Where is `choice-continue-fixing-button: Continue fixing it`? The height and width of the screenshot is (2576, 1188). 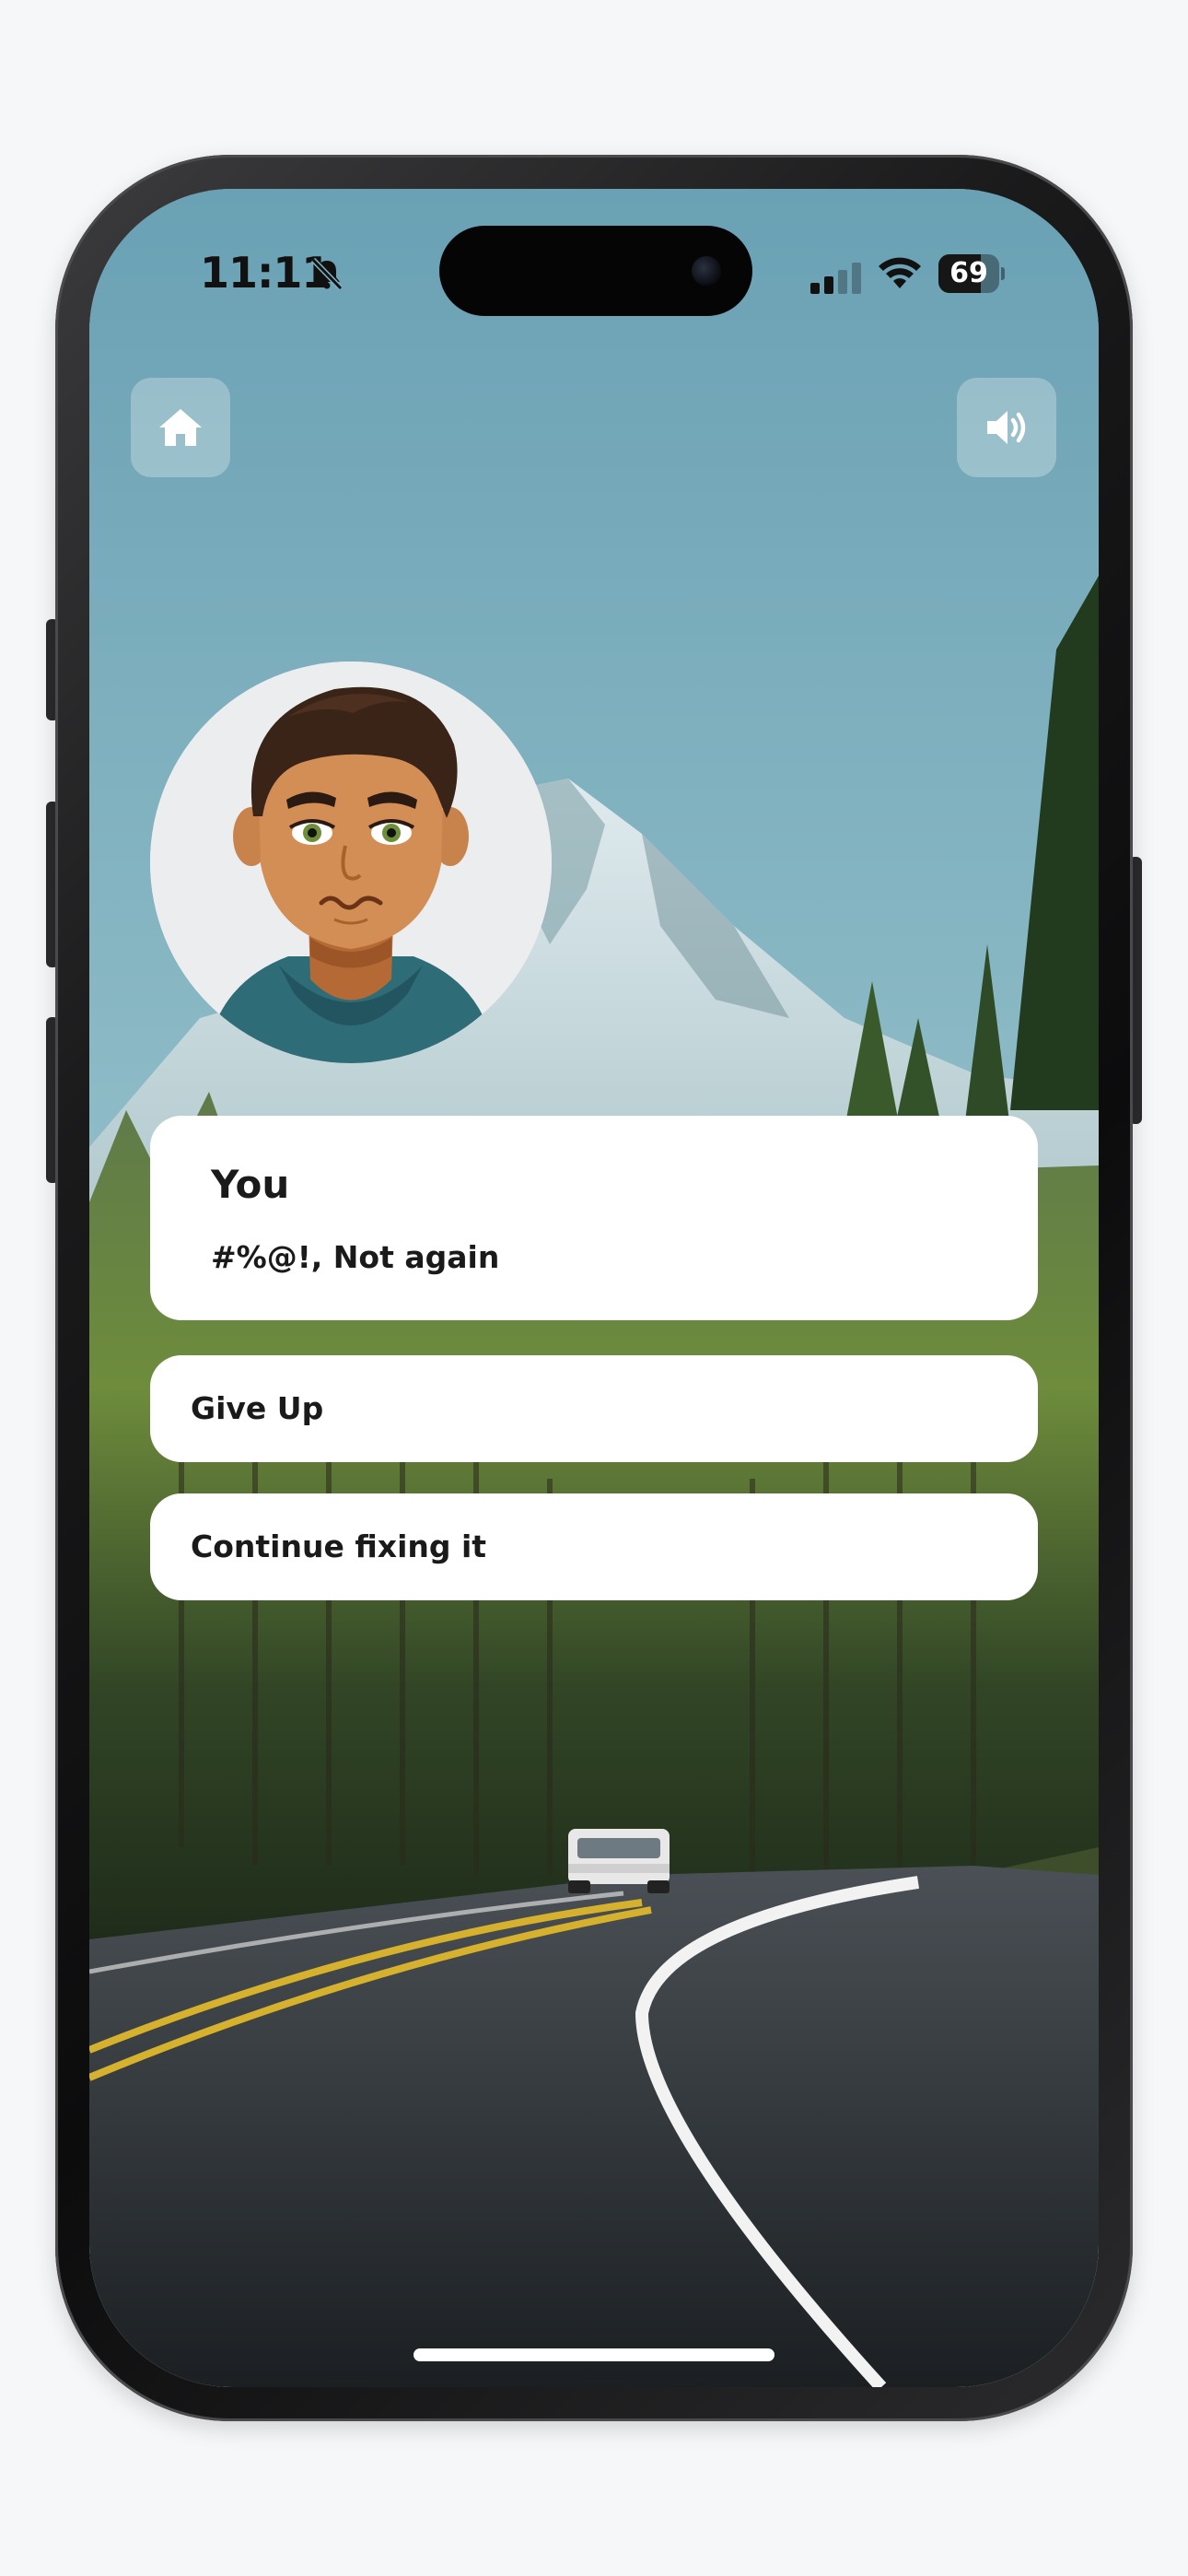 choice-continue-fixing-button: Continue fixing it is located at coordinates (594, 1546).